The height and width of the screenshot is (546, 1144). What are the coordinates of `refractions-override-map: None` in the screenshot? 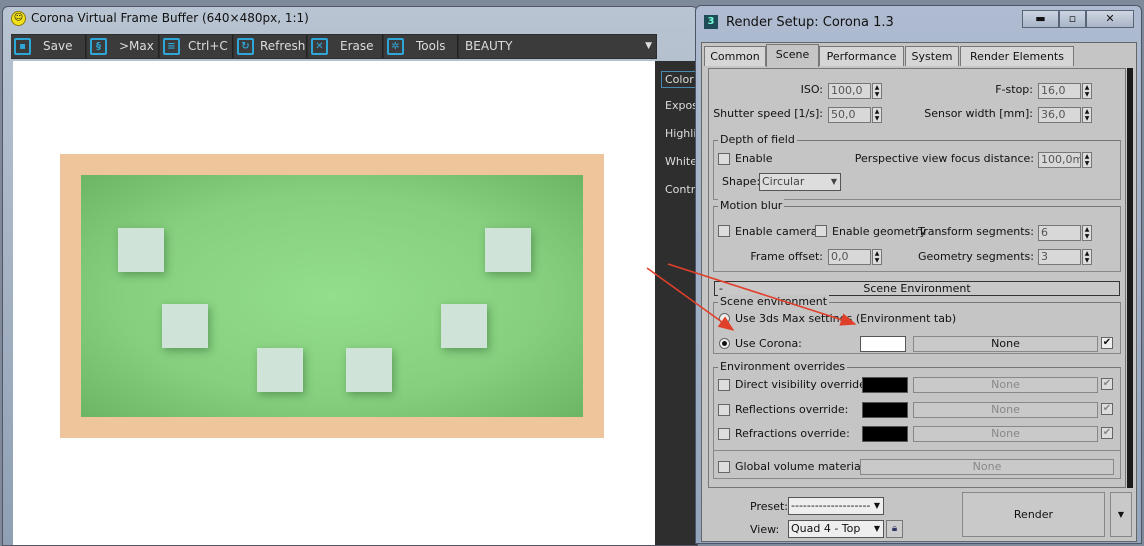 It's located at (1005, 434).